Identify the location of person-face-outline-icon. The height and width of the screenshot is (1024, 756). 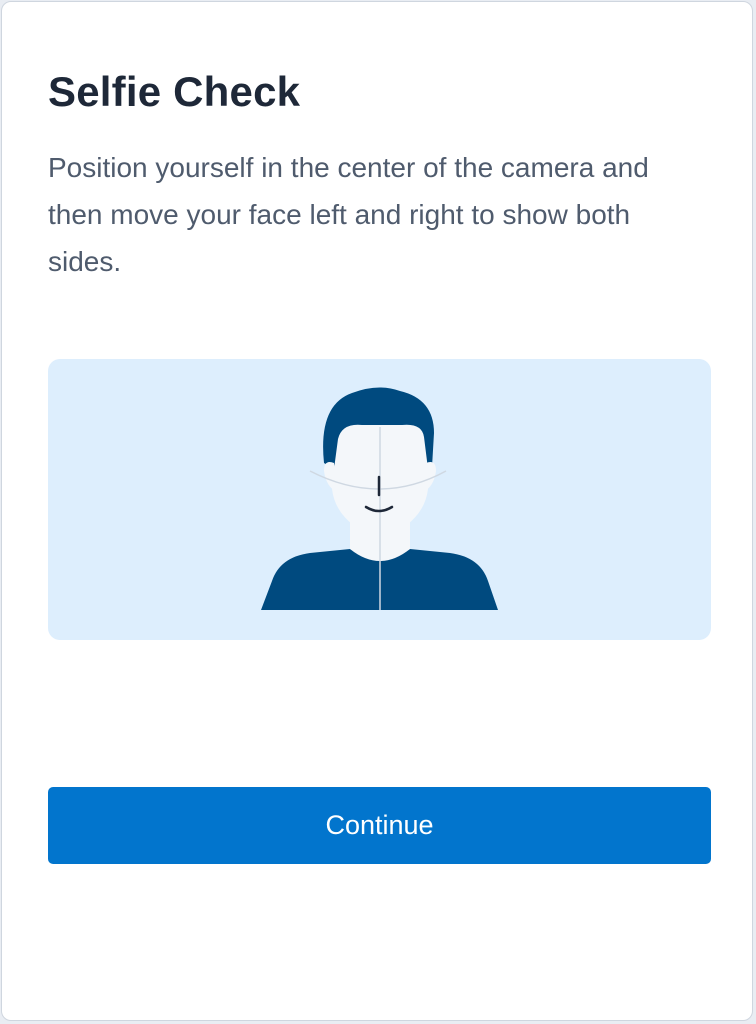
(379, 498).